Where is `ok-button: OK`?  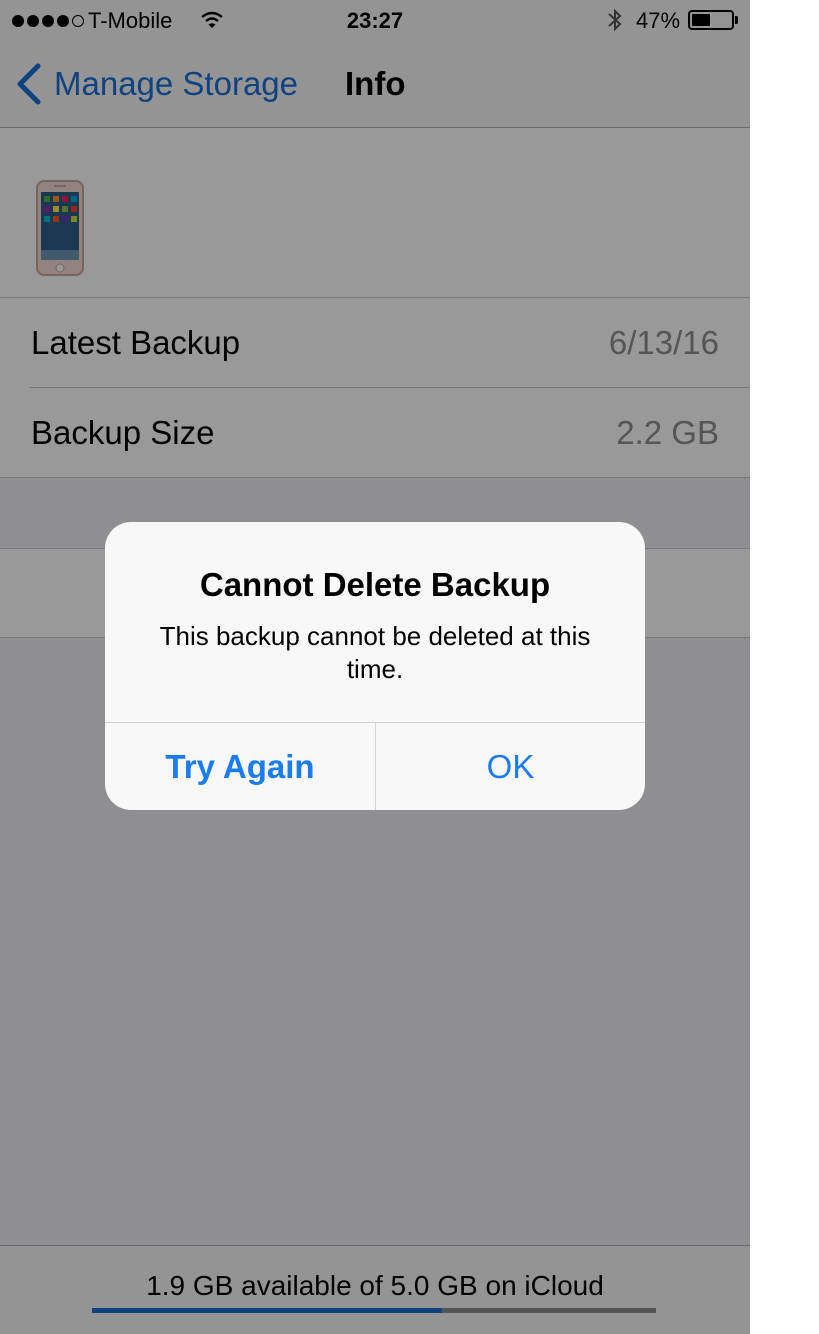 ok-button: OK is located at coordinates (510, 766).